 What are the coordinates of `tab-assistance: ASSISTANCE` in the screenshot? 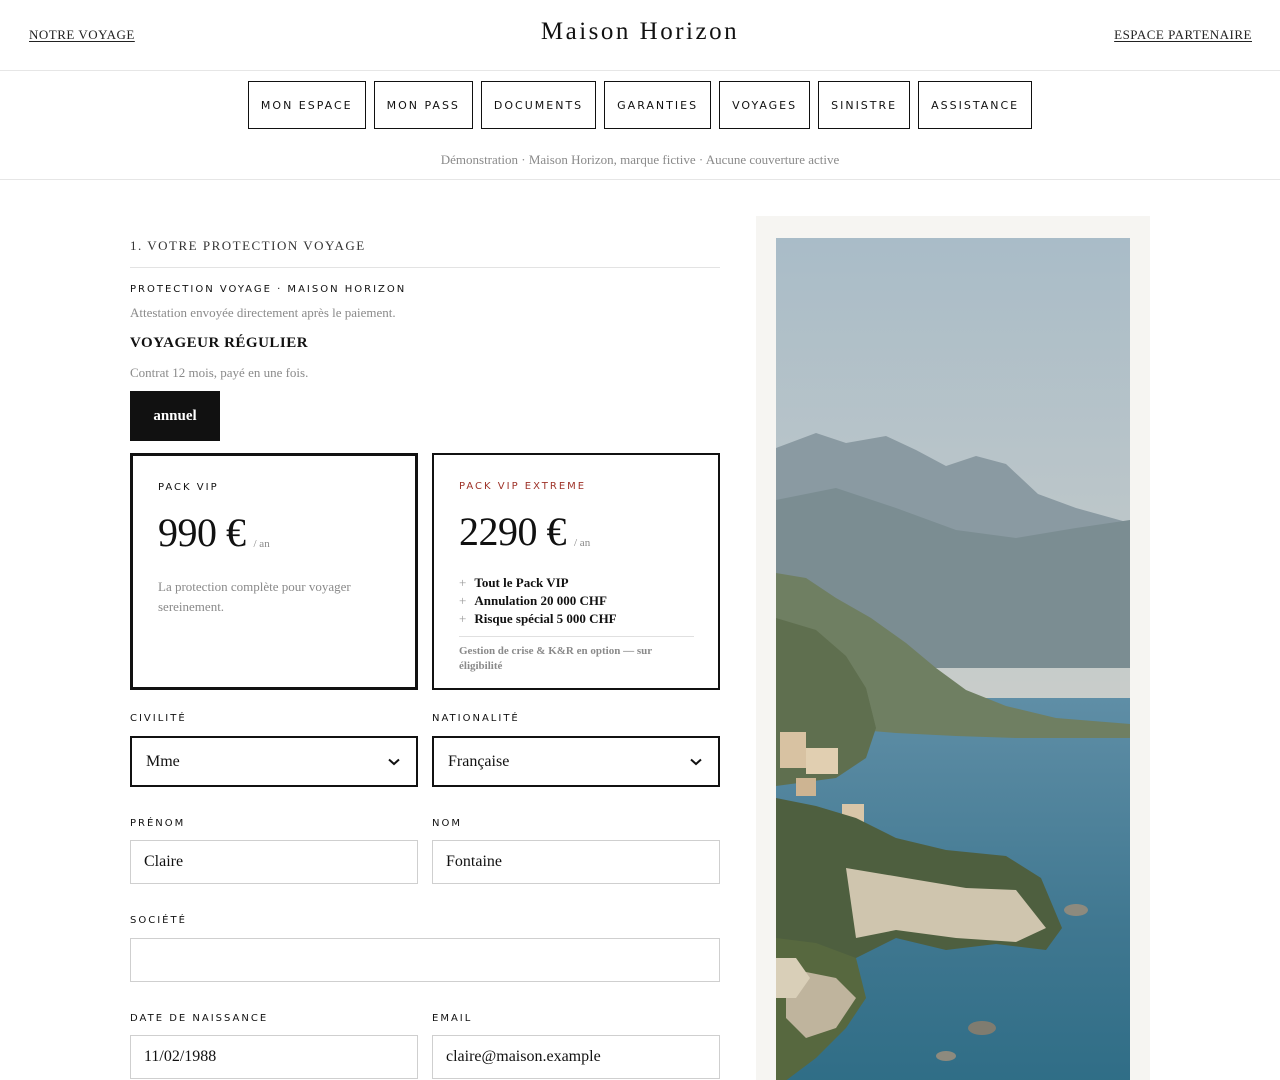 It's located at (975, 105).